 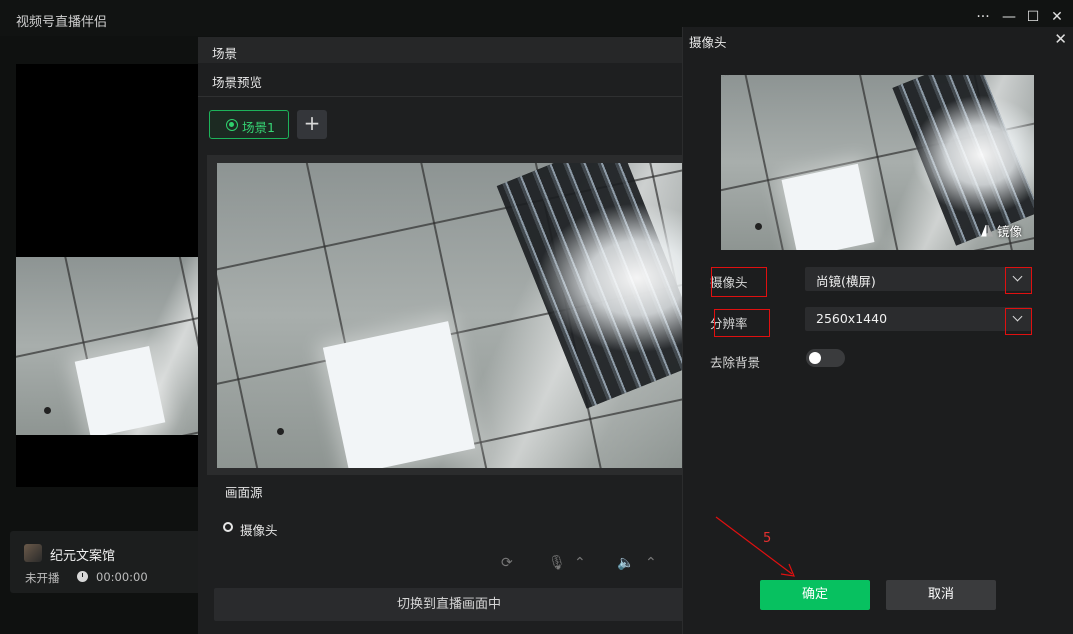 What do you see at coordinates (918, 279) in the screenshot?
I see `camera-select: 尚镜(横屏)` at bounding box center [918, 279].